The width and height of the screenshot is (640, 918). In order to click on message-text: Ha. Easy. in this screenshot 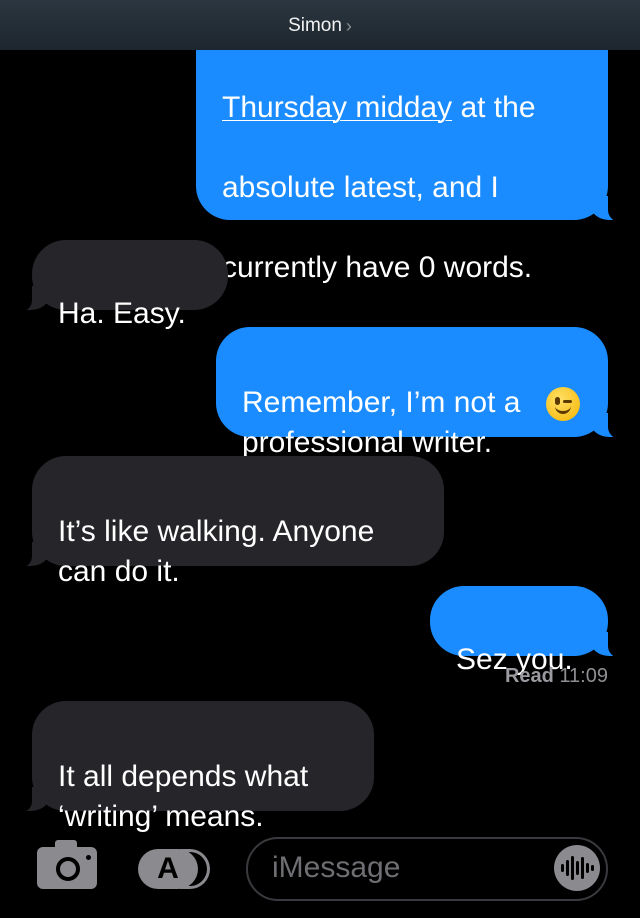, I will do `click(122, 313)`.